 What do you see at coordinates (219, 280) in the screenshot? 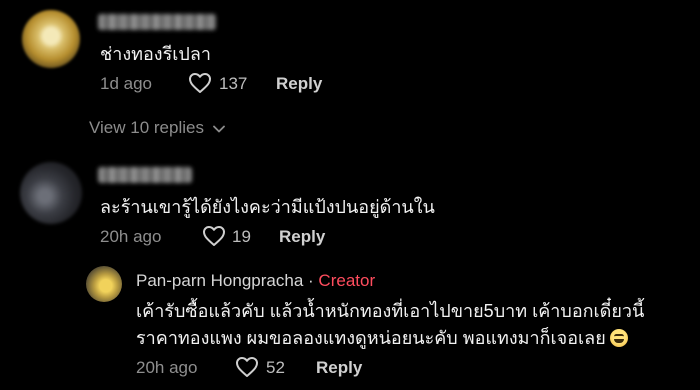
I see `creator-username: Pan-parn Hongpracha` at bounding box center [219, 280].